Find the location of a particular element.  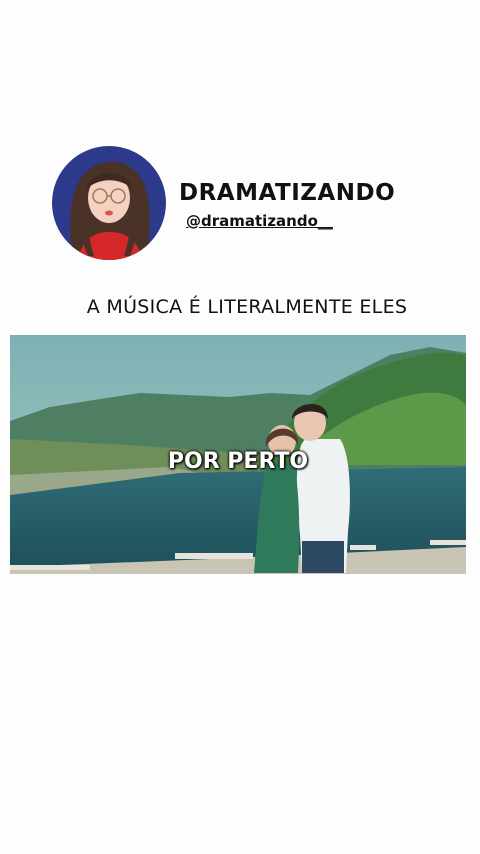

avatar is located at coordinates (109, 203).